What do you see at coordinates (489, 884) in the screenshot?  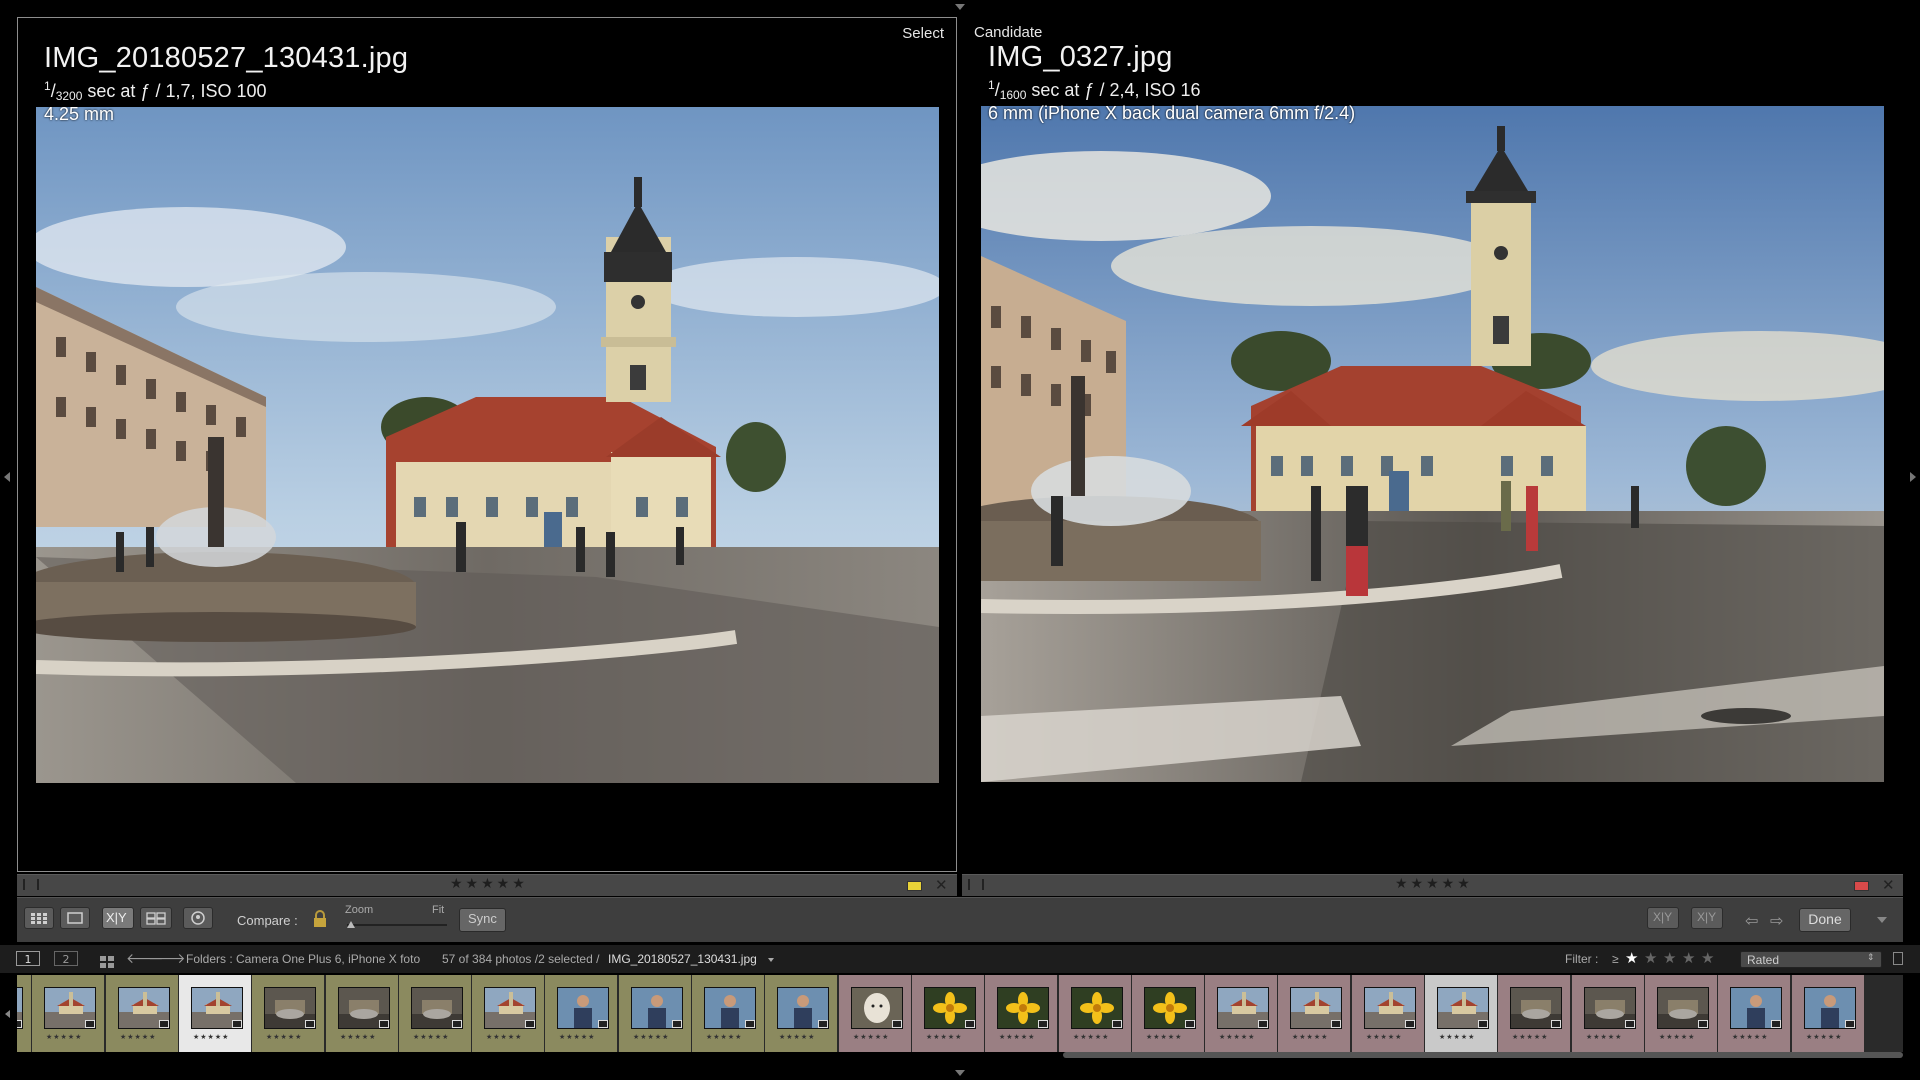 I see `select-star-rating: ★★★★★` at bounding box center [489, 884].